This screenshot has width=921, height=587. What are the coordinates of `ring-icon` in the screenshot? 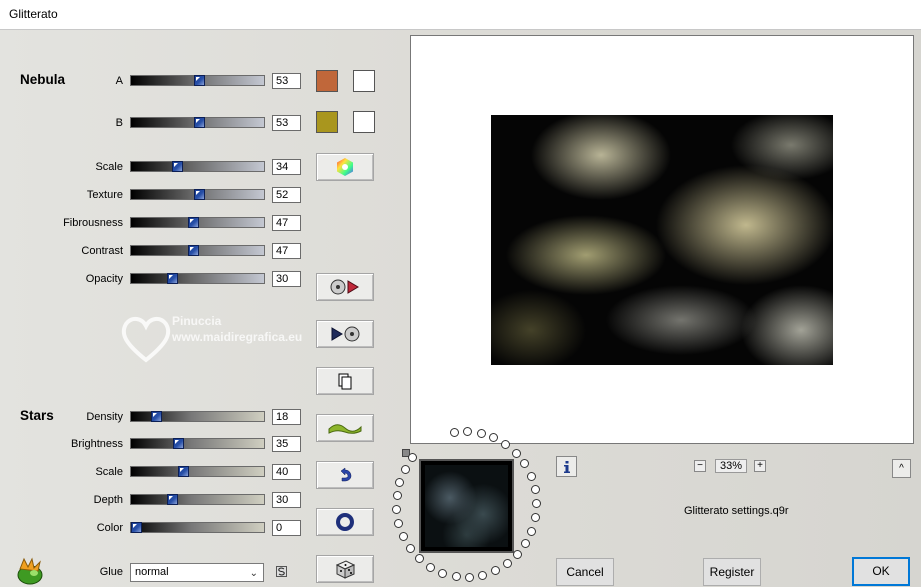 It's located at (345, 522).